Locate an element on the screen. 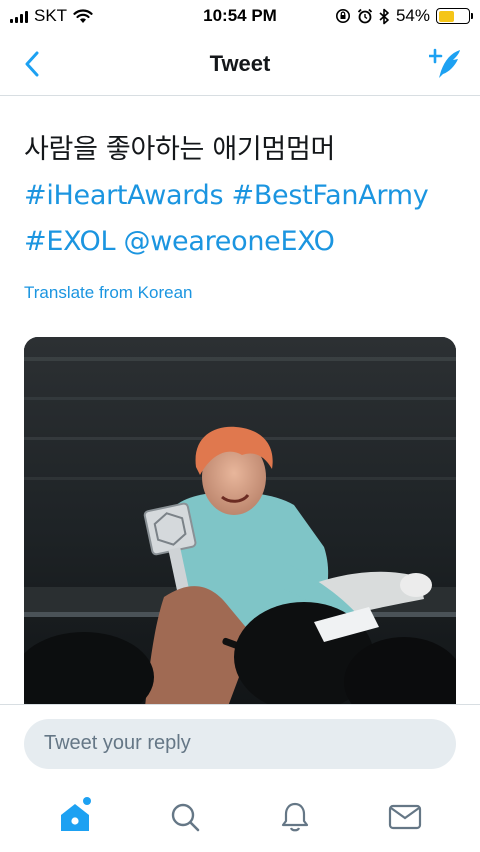 The height and width of the screenshot is (852, 480). alarm-icon is located at coordinates (365, 16).